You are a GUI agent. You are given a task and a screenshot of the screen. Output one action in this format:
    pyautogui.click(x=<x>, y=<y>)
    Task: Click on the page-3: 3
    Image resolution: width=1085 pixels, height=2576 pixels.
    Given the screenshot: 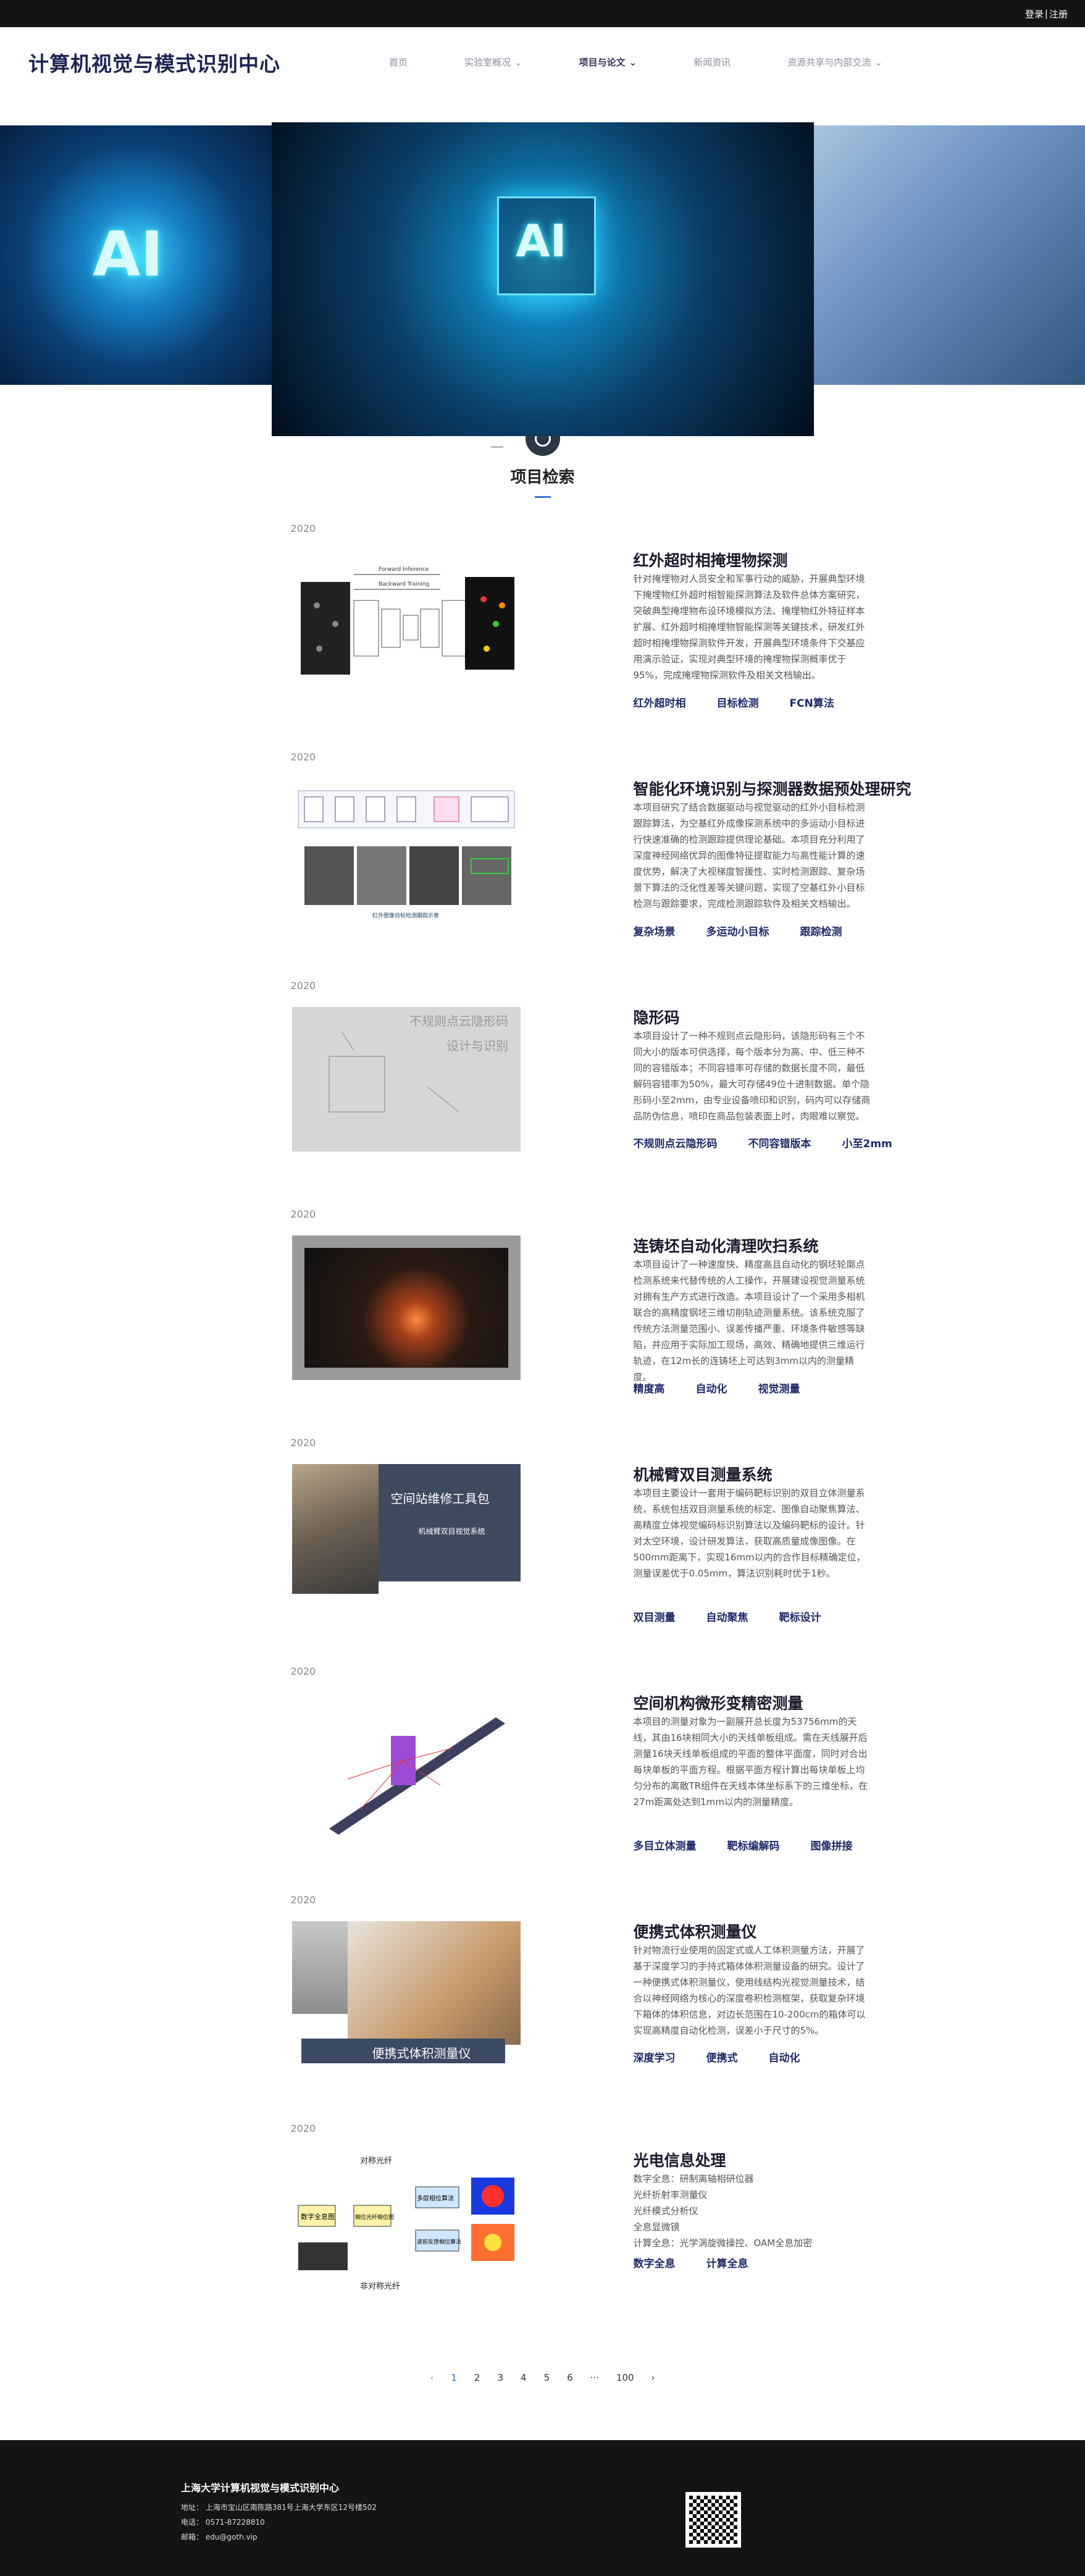 What is the action you would take?
    pyautogui.click(x=500, y=2377)
    